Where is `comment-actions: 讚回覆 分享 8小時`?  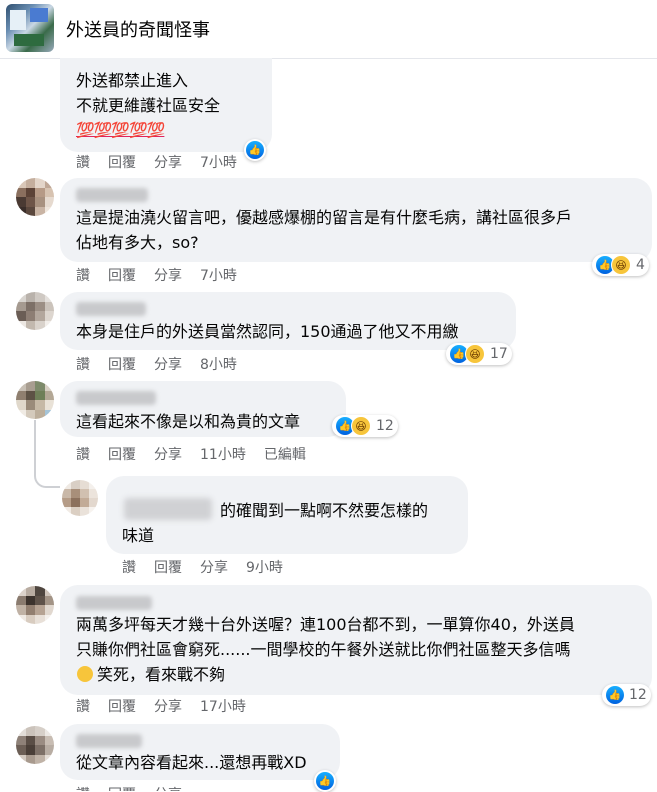 comment-actions: 讚回覆 分享 8小時 is located at coordinates (165, 364).